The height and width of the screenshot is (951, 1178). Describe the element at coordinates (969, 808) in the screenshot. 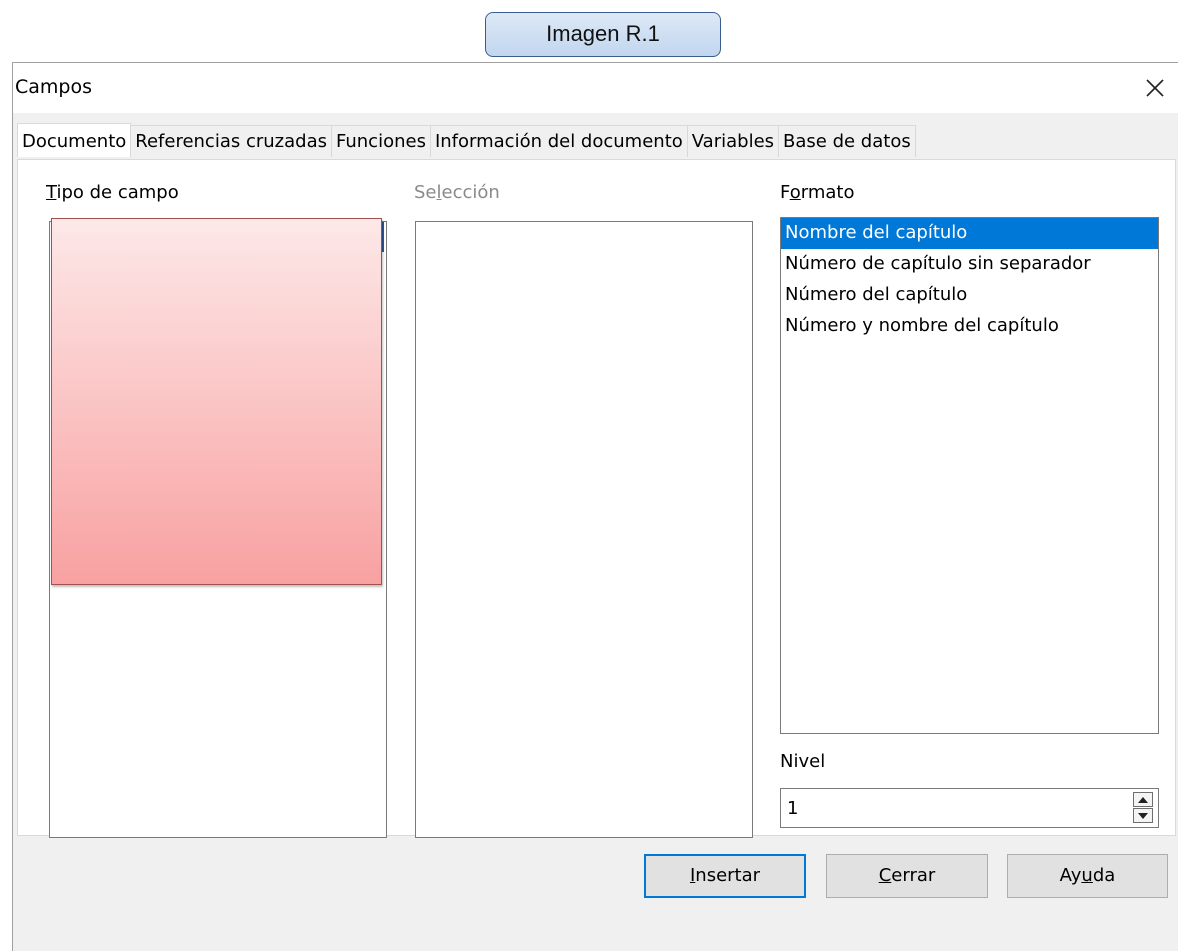

I see `nivel-spinbox: 1` at that location.